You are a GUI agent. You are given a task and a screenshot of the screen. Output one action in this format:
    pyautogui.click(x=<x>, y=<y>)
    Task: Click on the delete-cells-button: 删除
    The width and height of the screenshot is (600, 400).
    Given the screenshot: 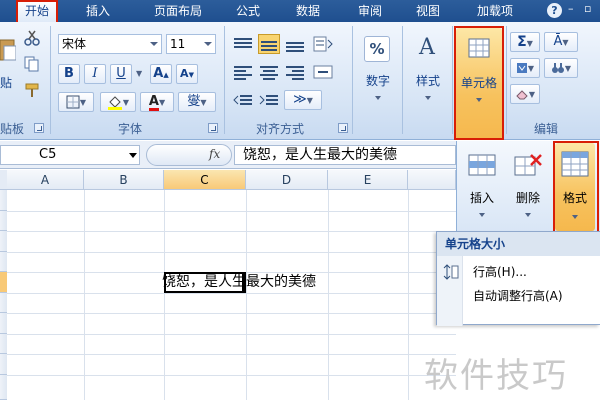 What is the action you would take?
    pyautogui.click(x=528, y=186)
    